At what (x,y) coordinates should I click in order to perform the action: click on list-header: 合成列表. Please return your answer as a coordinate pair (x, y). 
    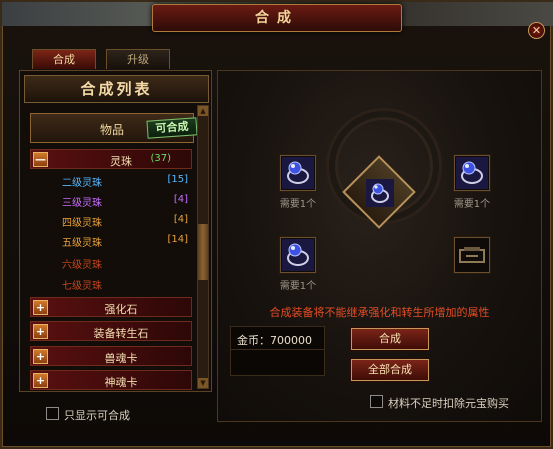
    Looking at the image, I should click on (116, 89).